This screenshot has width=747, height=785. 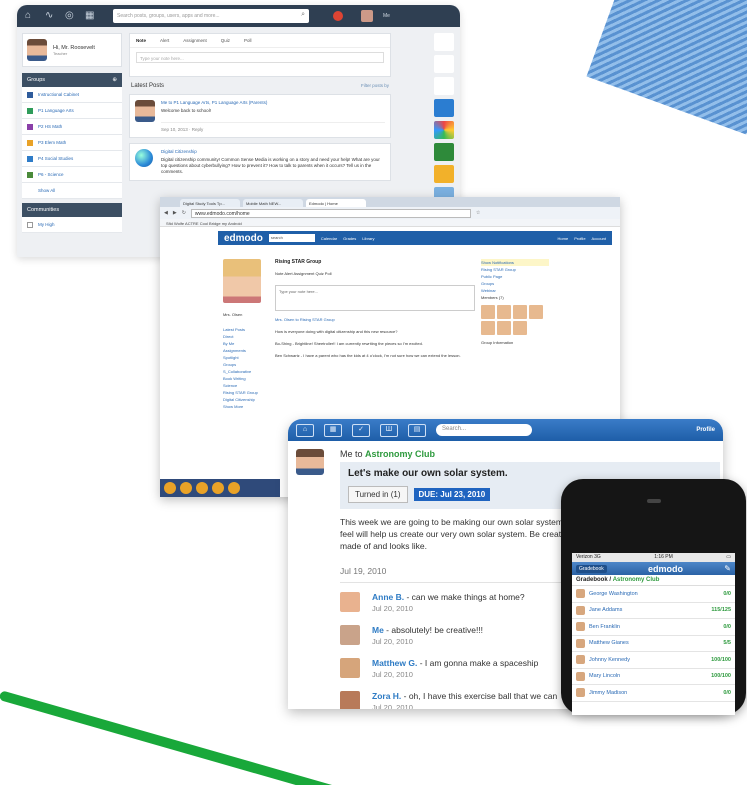 What do you see at coordinates (378, 630) in the screenshot?
I see `reply-author: Me` at bounding box center [378, 630].